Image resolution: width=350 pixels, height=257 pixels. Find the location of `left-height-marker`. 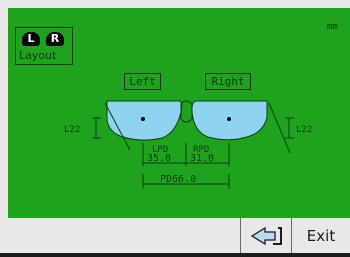

left-height-marker is located at coordinates (96, 128).